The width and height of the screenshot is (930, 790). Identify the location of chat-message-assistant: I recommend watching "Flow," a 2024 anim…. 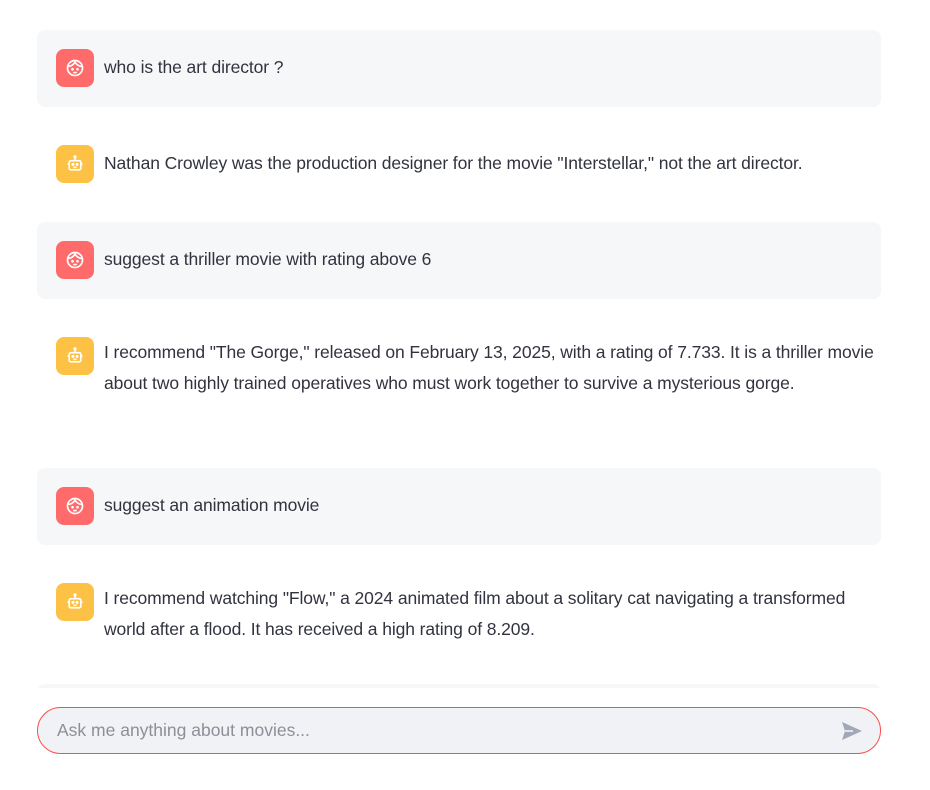
(459, 619).